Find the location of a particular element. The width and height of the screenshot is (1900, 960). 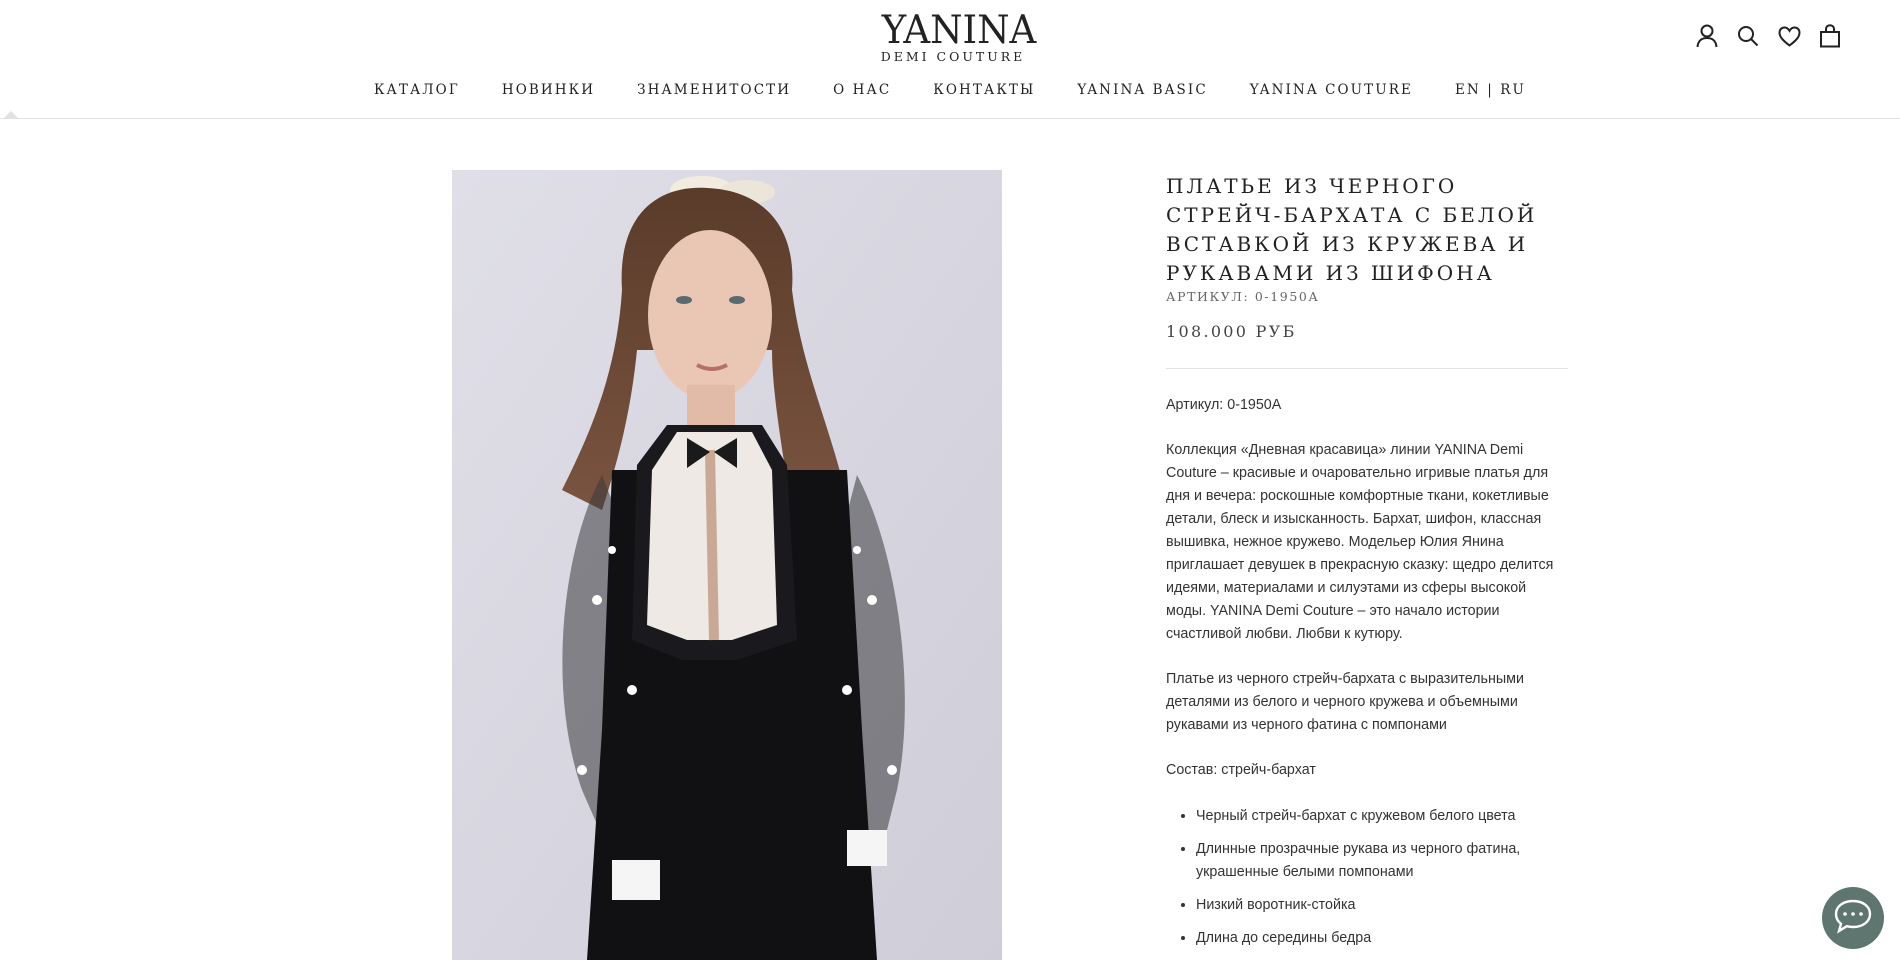

header-icons is located at coordinates (1768, 36).